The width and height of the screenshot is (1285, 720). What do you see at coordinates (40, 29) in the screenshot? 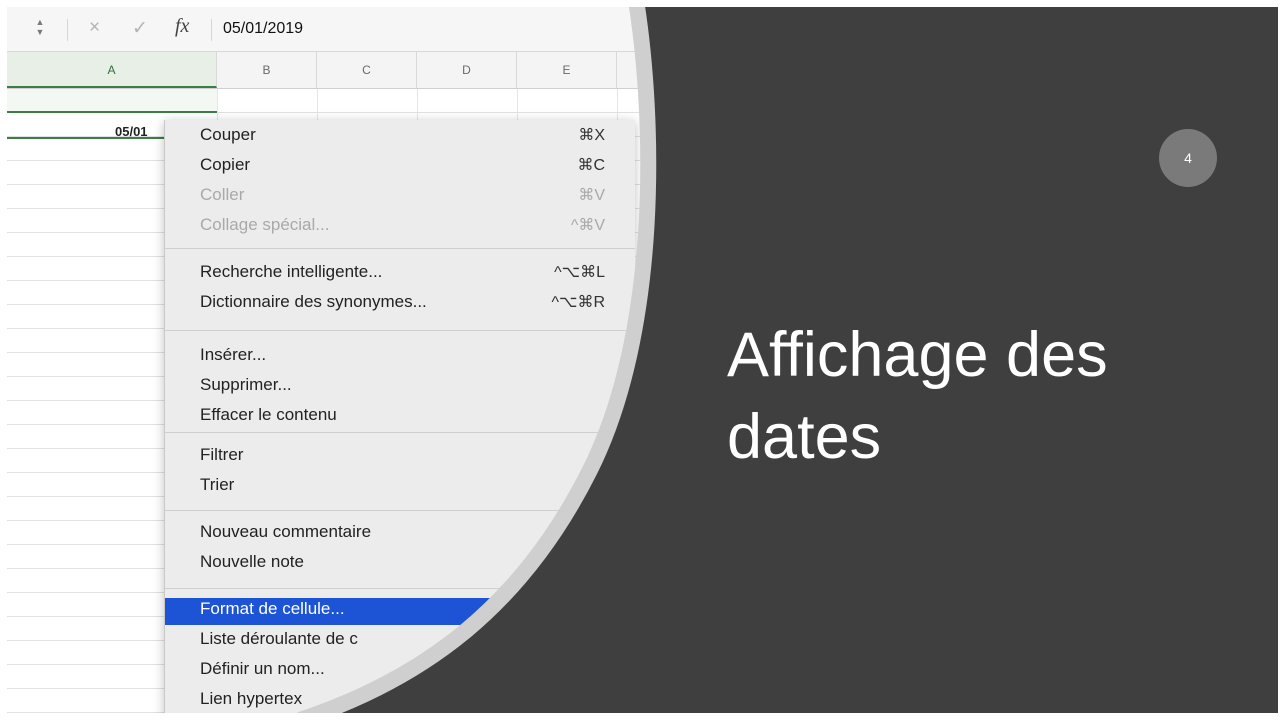
I see `stepper-icon: ▲ ▼` at bounding box center [40, 29].